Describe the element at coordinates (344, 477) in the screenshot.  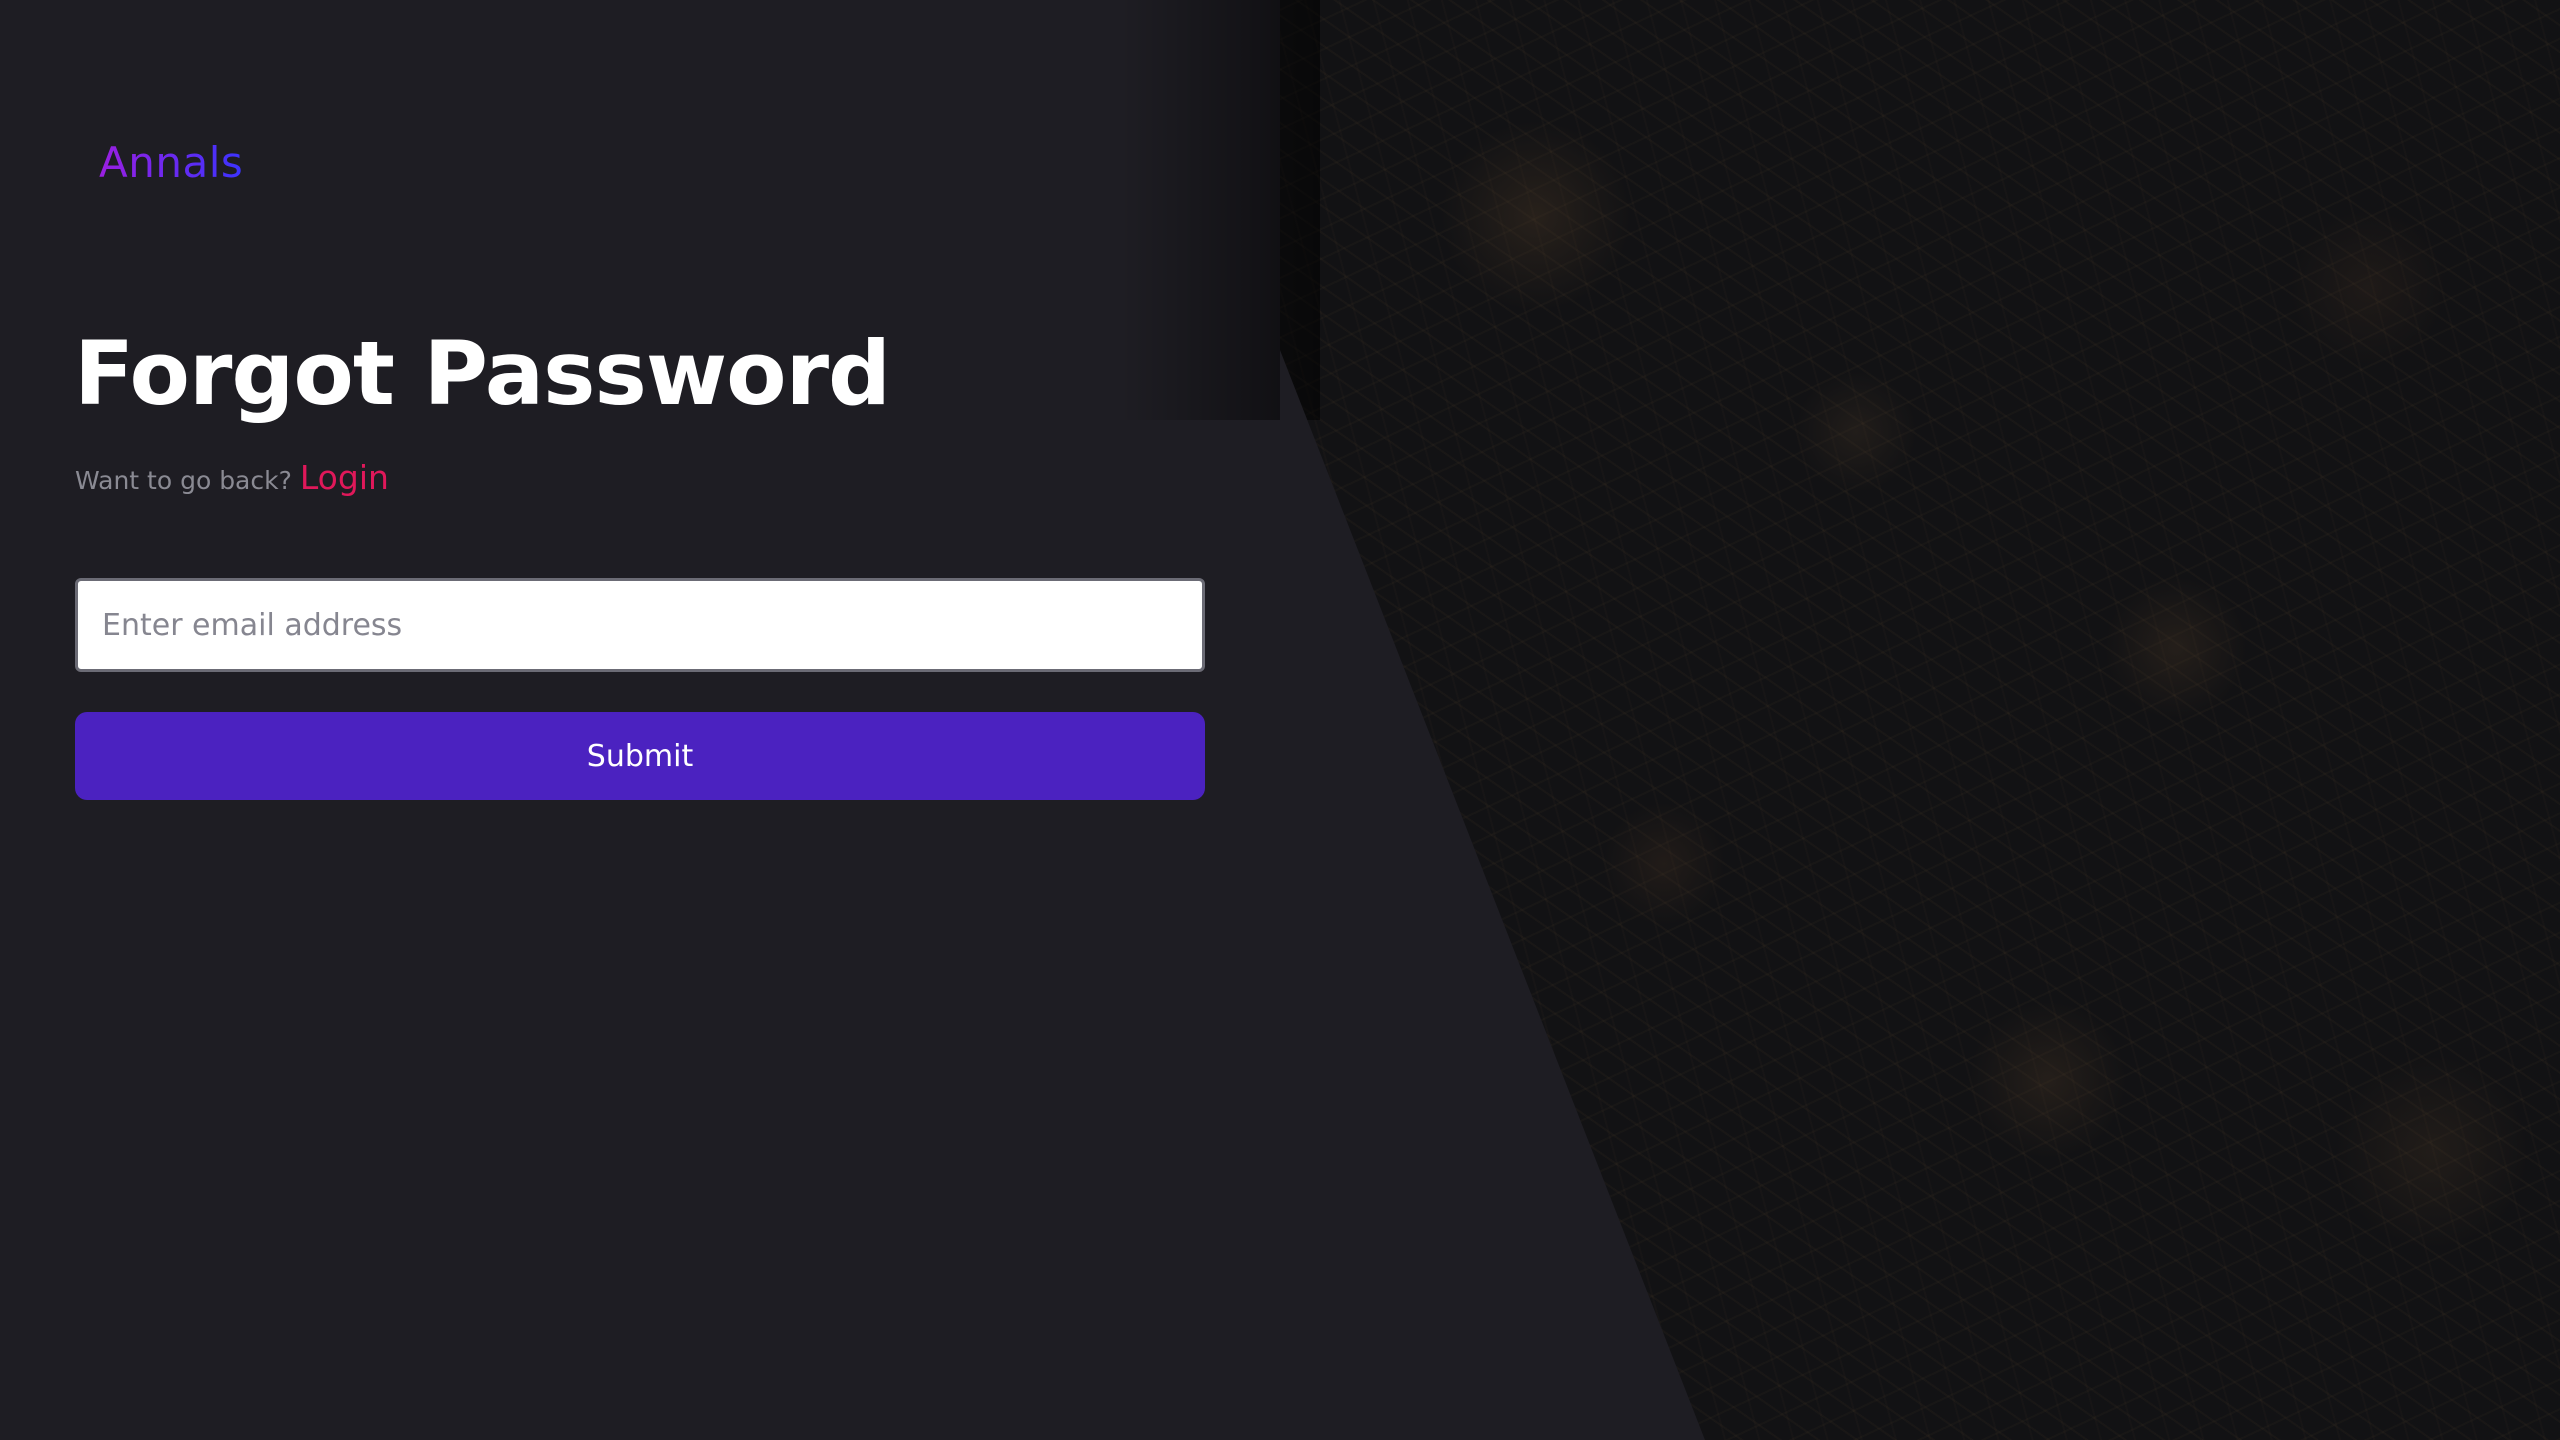
I see `login-link: Login` at that location.